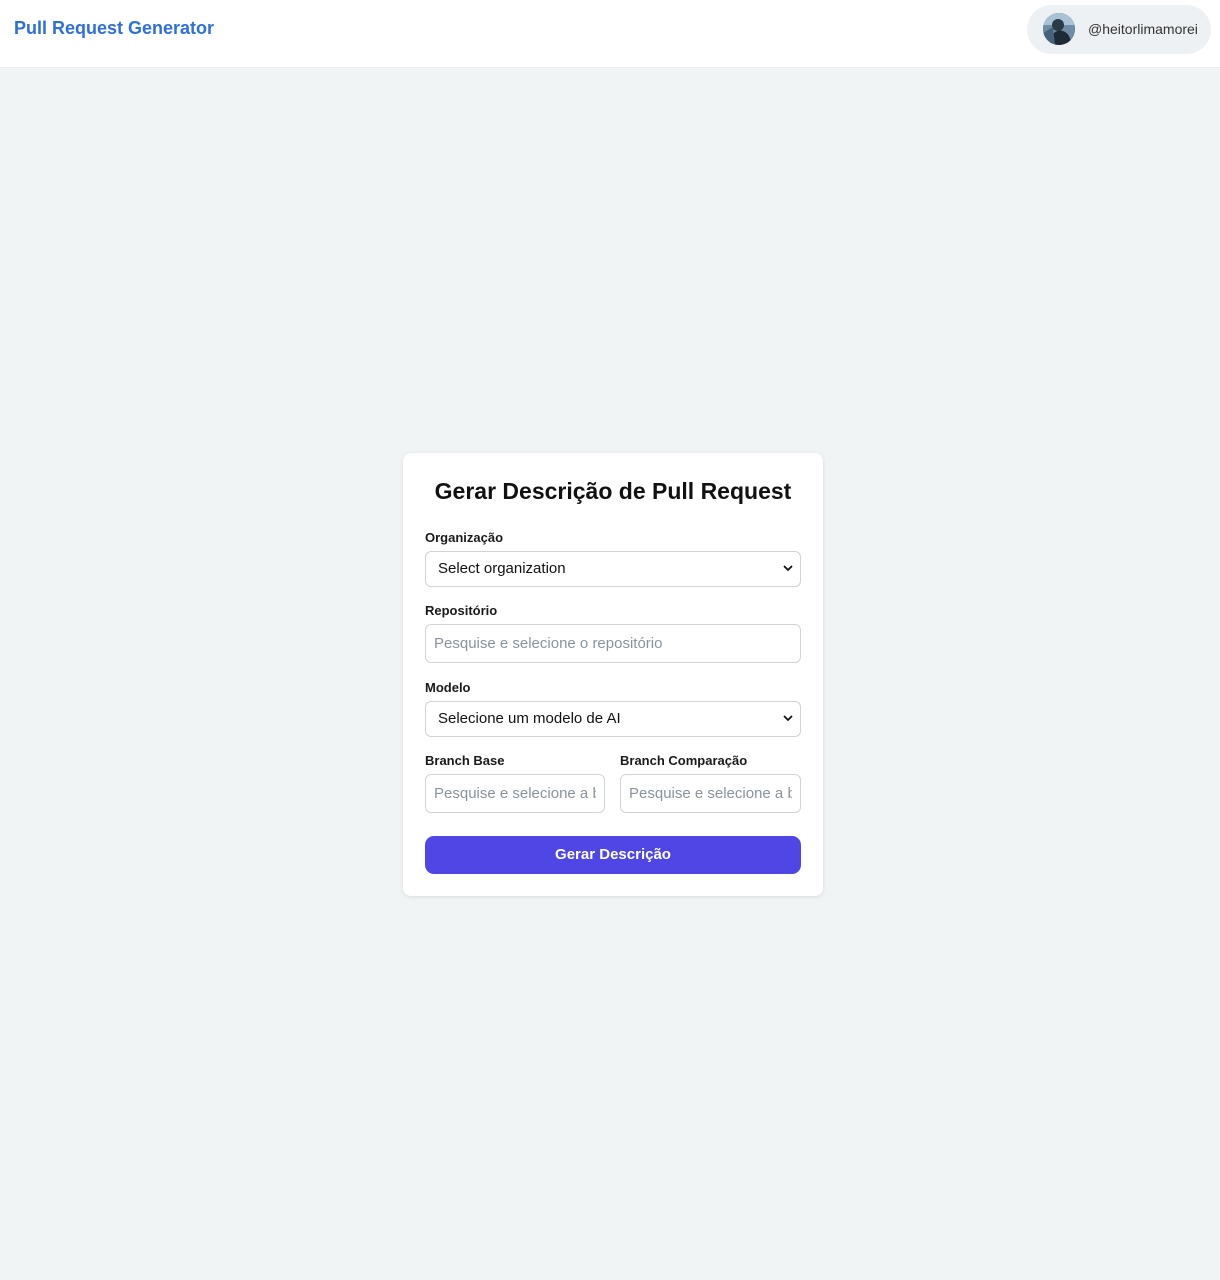 The image size is (1220, 1280). I want to click on branch-base-input, so click(515, 793).